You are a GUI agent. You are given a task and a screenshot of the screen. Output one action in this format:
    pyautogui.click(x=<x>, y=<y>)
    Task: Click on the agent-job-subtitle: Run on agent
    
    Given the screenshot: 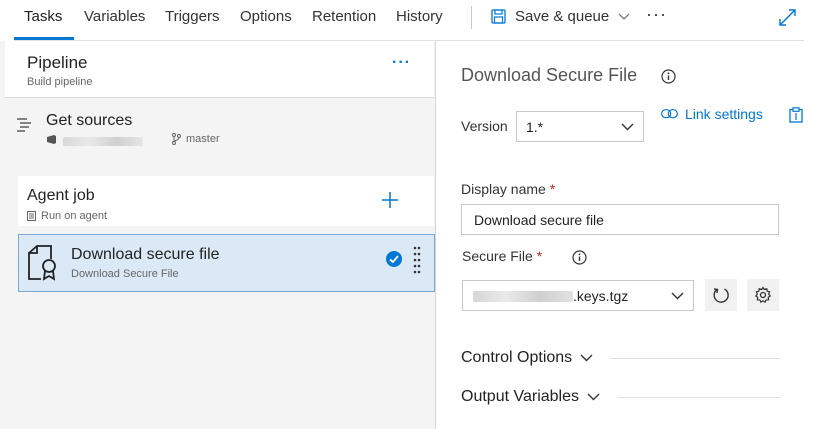 What is the action you would take?
    pyautogui.click(x=74, y=216)
    